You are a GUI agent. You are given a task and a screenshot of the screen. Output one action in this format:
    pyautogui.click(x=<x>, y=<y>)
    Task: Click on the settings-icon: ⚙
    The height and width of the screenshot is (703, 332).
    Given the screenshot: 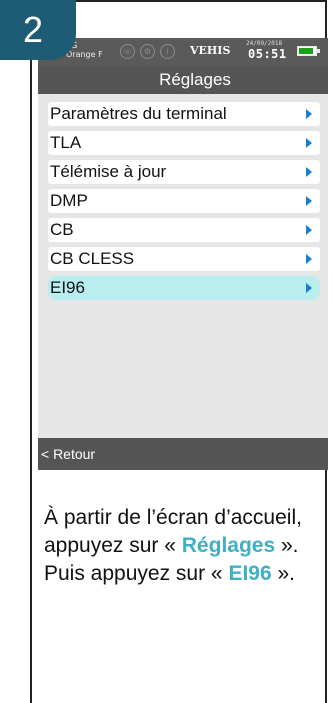 What is the action you would take?
    pyautogui.click(x=147, y=51)
    